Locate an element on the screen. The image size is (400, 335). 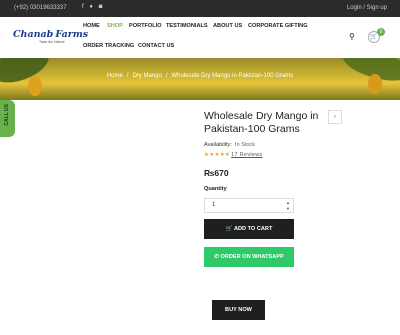
product-rating: ★★★★★17 Reviews is located at coordinates (233, 155).